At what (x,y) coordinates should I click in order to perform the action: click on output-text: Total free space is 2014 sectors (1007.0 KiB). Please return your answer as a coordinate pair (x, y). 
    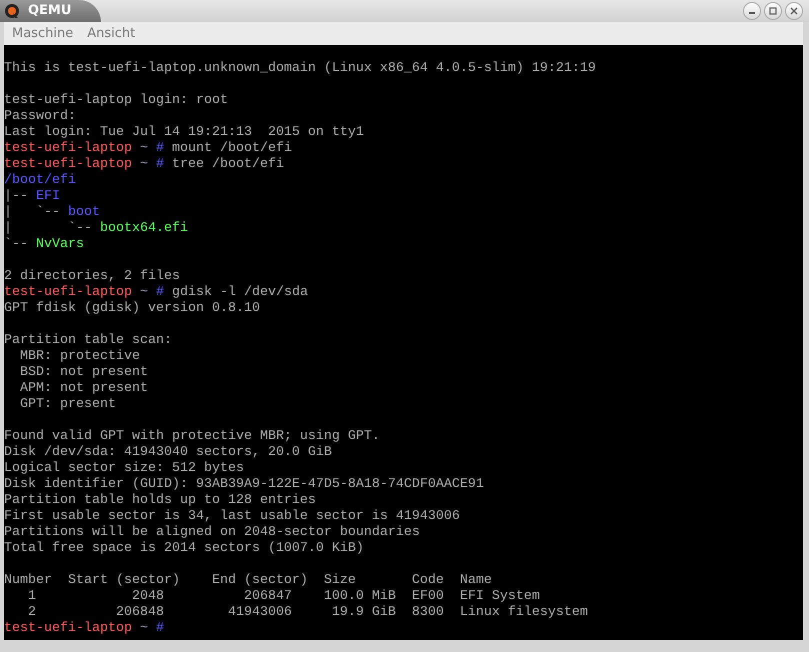
    Looking at the image, I should click on (184, 548).